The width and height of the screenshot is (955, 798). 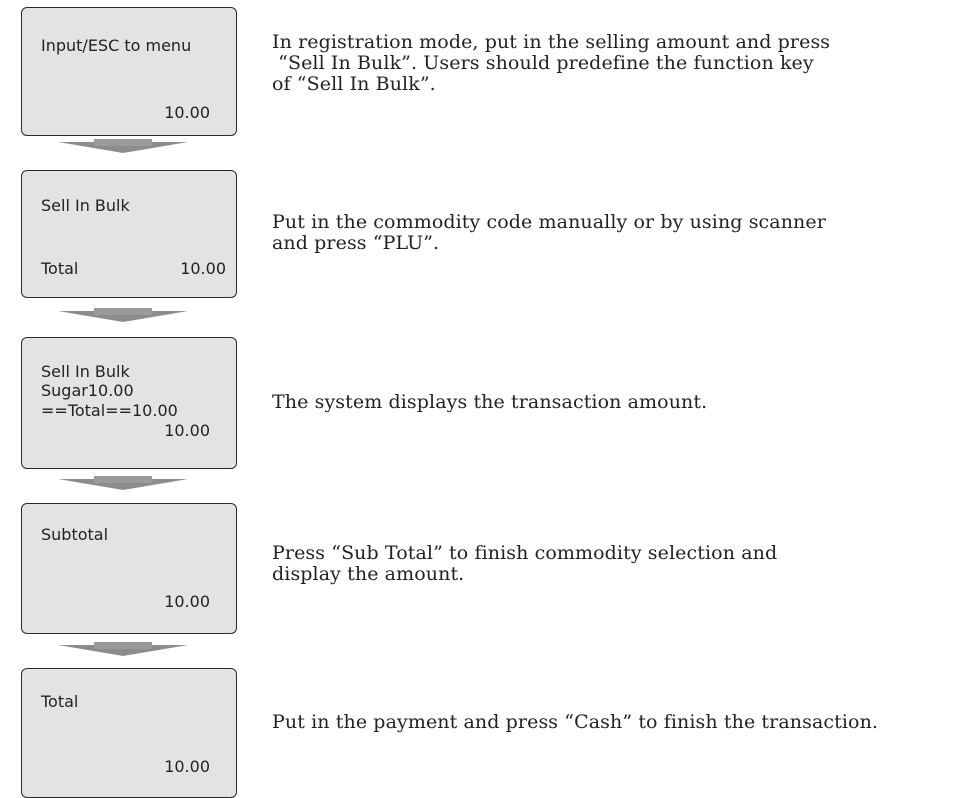 What do you see at coordinates (116, 45) in the screenshot?
I see `screen-prompt: Input/ESC to menu` at bounding box center [116, 45].